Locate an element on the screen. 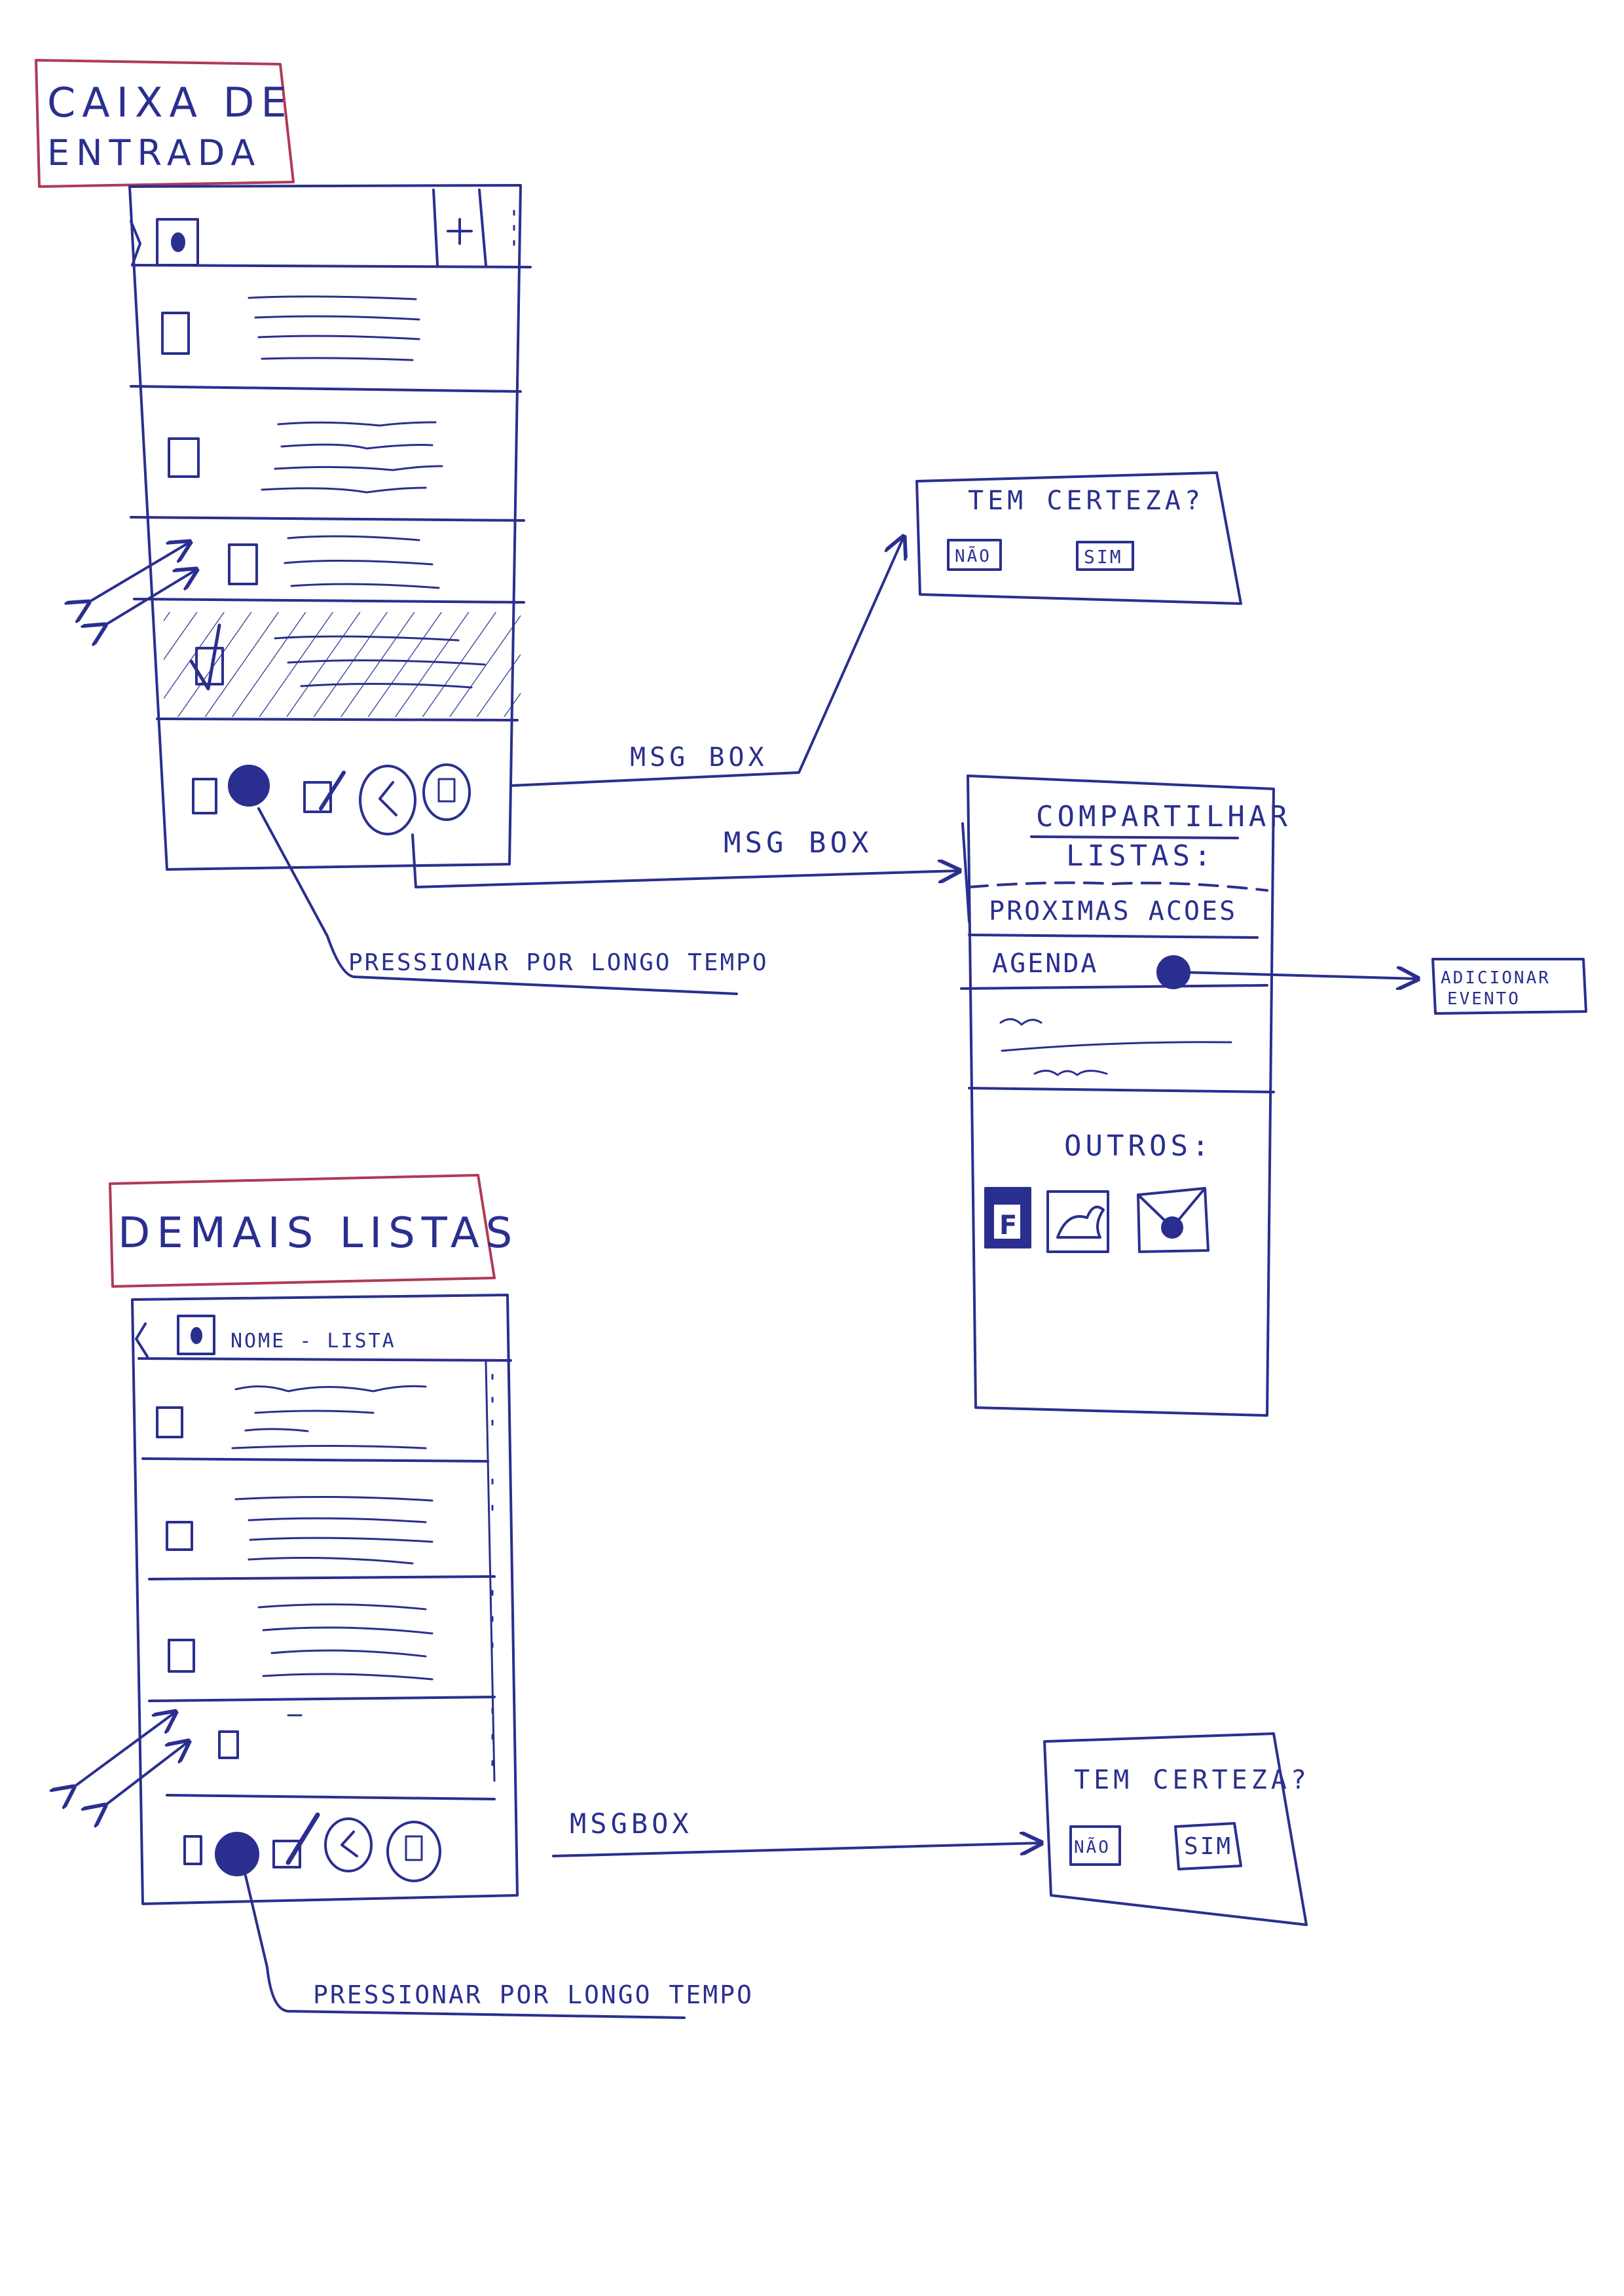 The width and height of the screenshot is (1624, 2296). add-event-label-line1: ADICIONAR is located at coordinates (1496, 978).